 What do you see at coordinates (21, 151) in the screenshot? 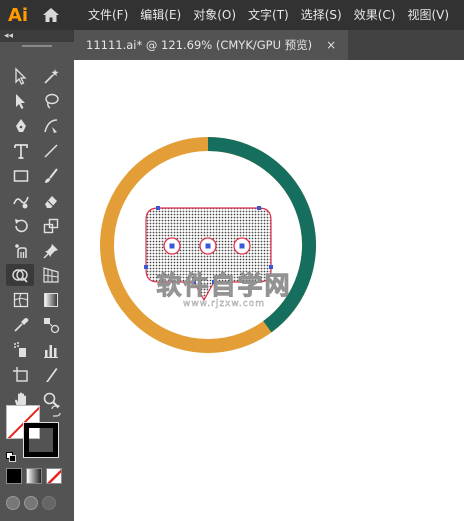
I see `type-tool-icon` at bounding box center [21, 151].